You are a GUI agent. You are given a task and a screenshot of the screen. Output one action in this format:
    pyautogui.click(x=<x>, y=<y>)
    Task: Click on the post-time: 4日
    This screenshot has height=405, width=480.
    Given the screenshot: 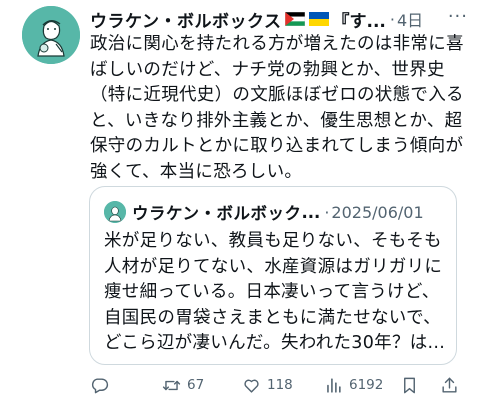 What is the action you would take?
    pyautogui.click(x=410, y=19)
    